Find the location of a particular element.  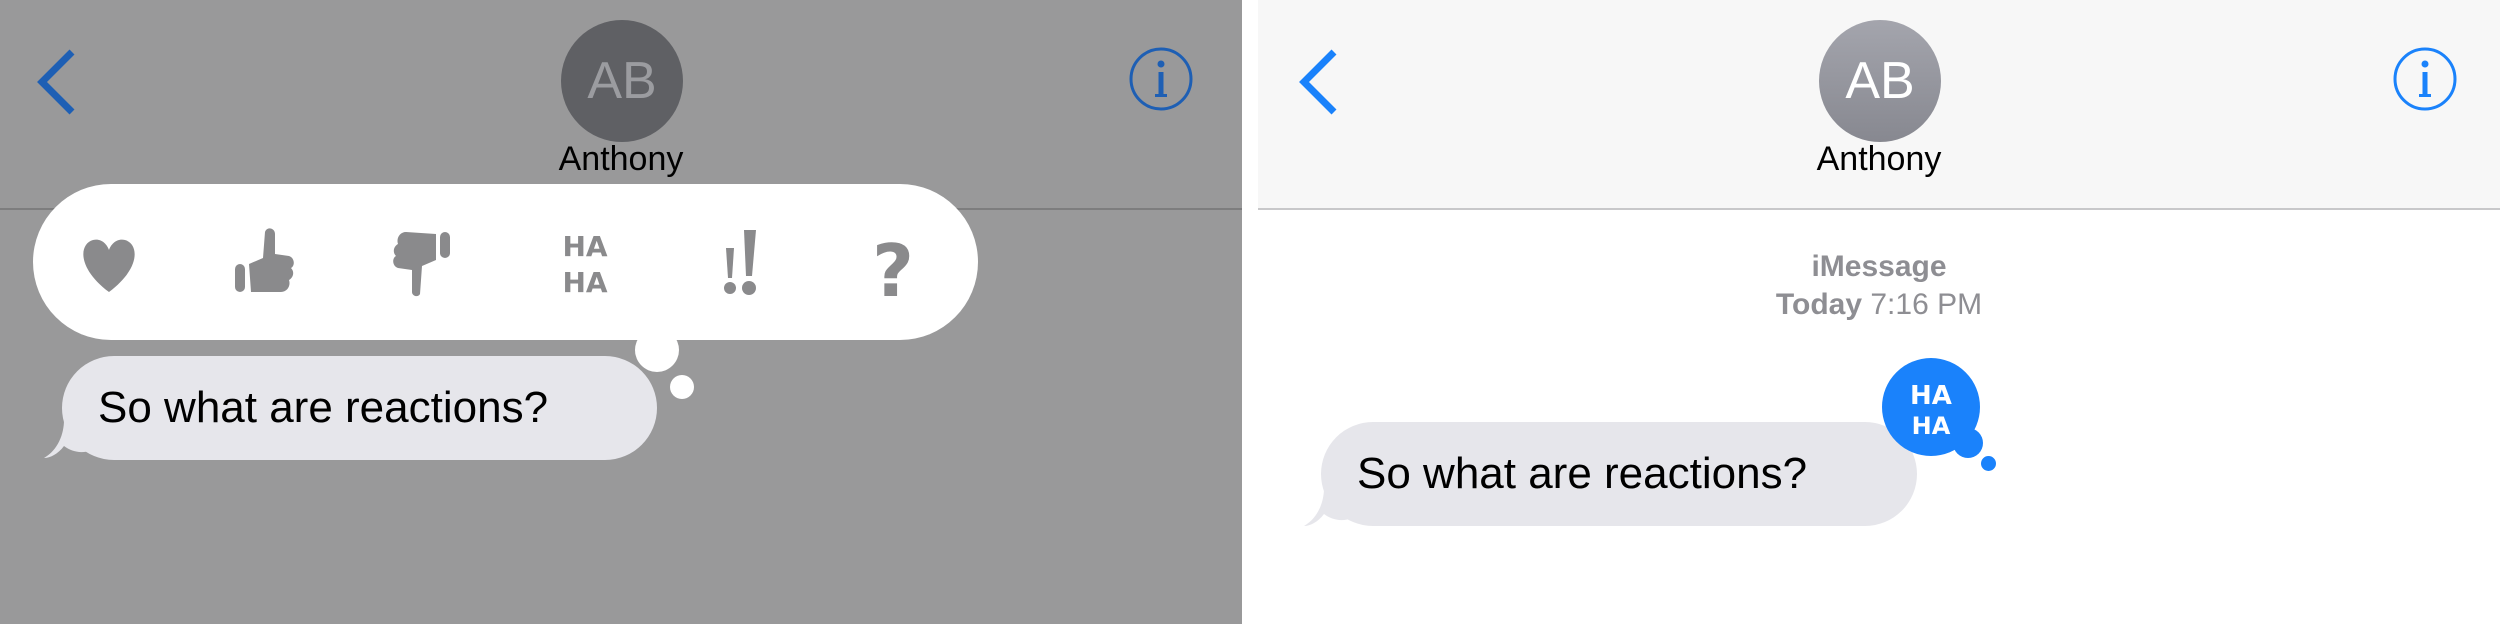

picker-thought-dot-small is located at coordinates (682, 387).